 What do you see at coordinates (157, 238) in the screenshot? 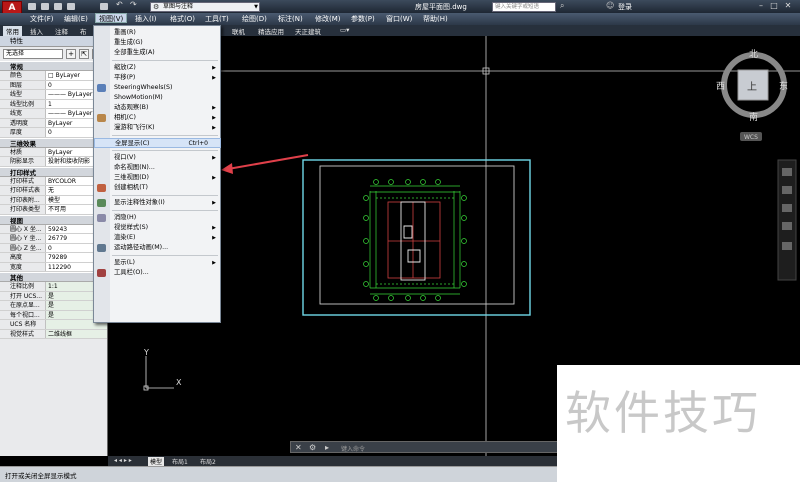
I see `menu-item: 渲染(E) ▶` at bounding box center [157, 238].